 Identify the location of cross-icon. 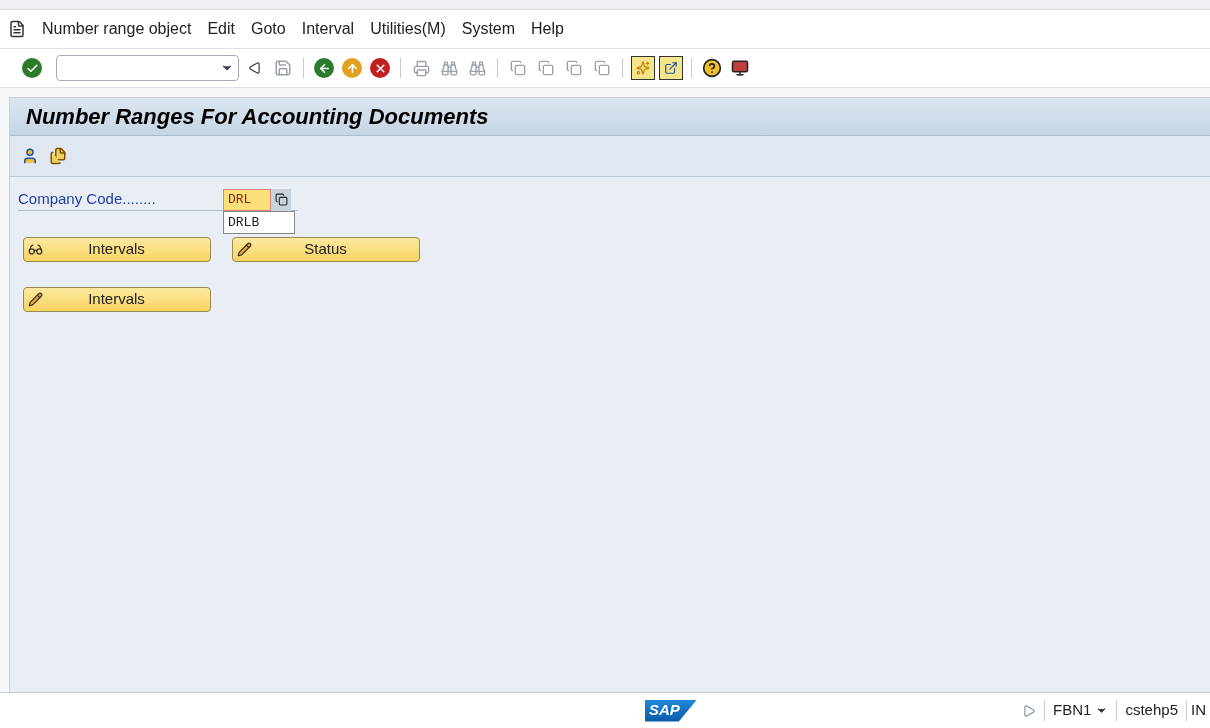
(380, 68).